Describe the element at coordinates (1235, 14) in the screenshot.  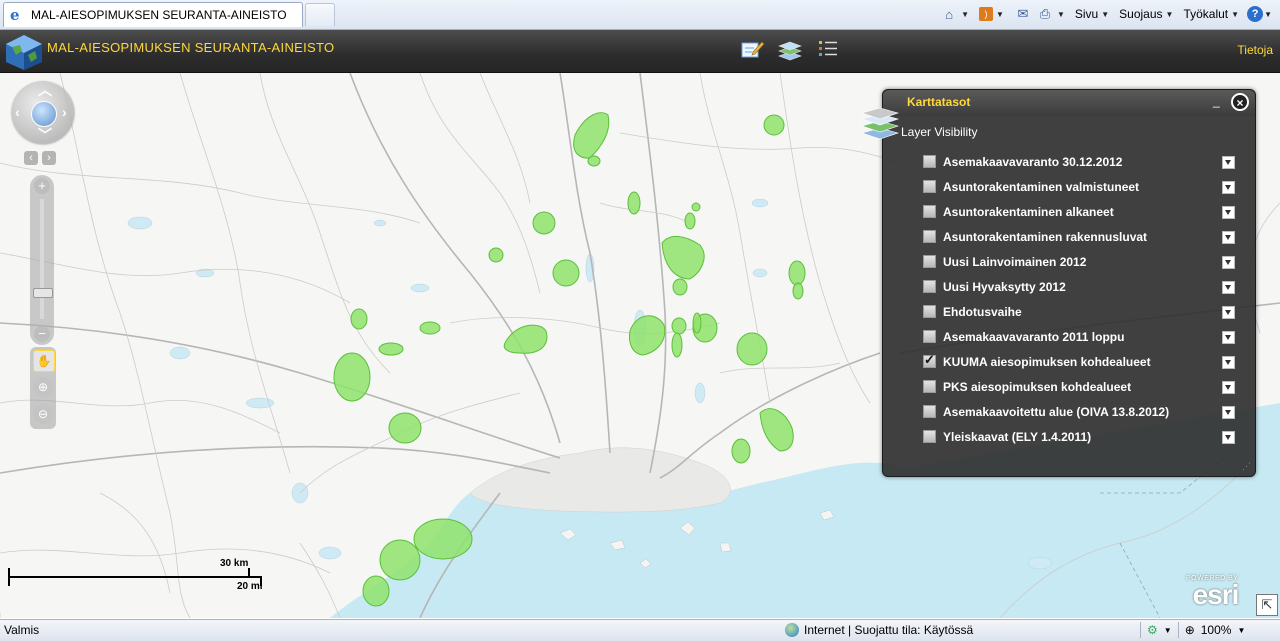
I see `tools-menu-arrow-icon: ▼` at that location.